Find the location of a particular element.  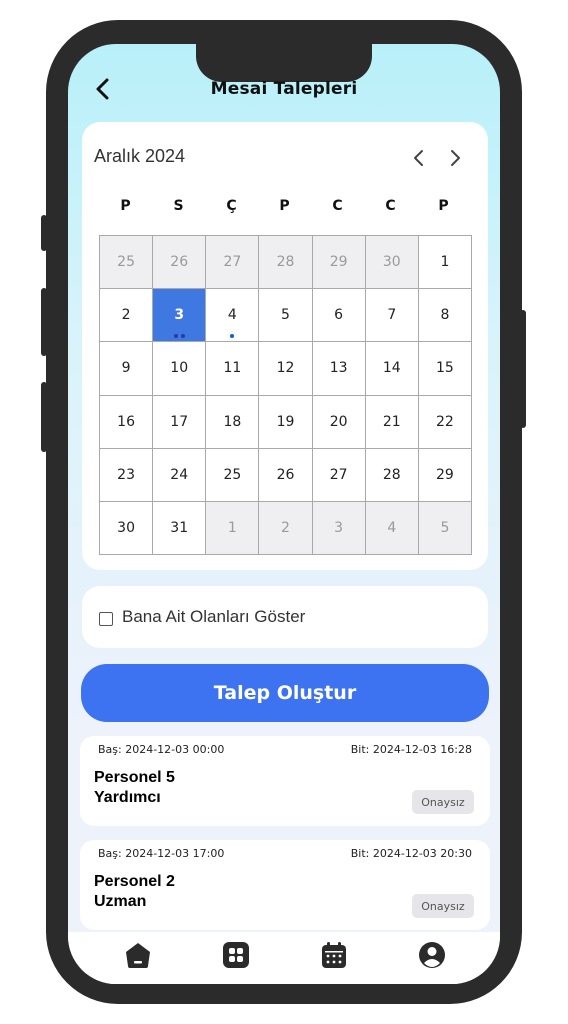

calendar-day-number: 7 is located at coordinates (392, 315).